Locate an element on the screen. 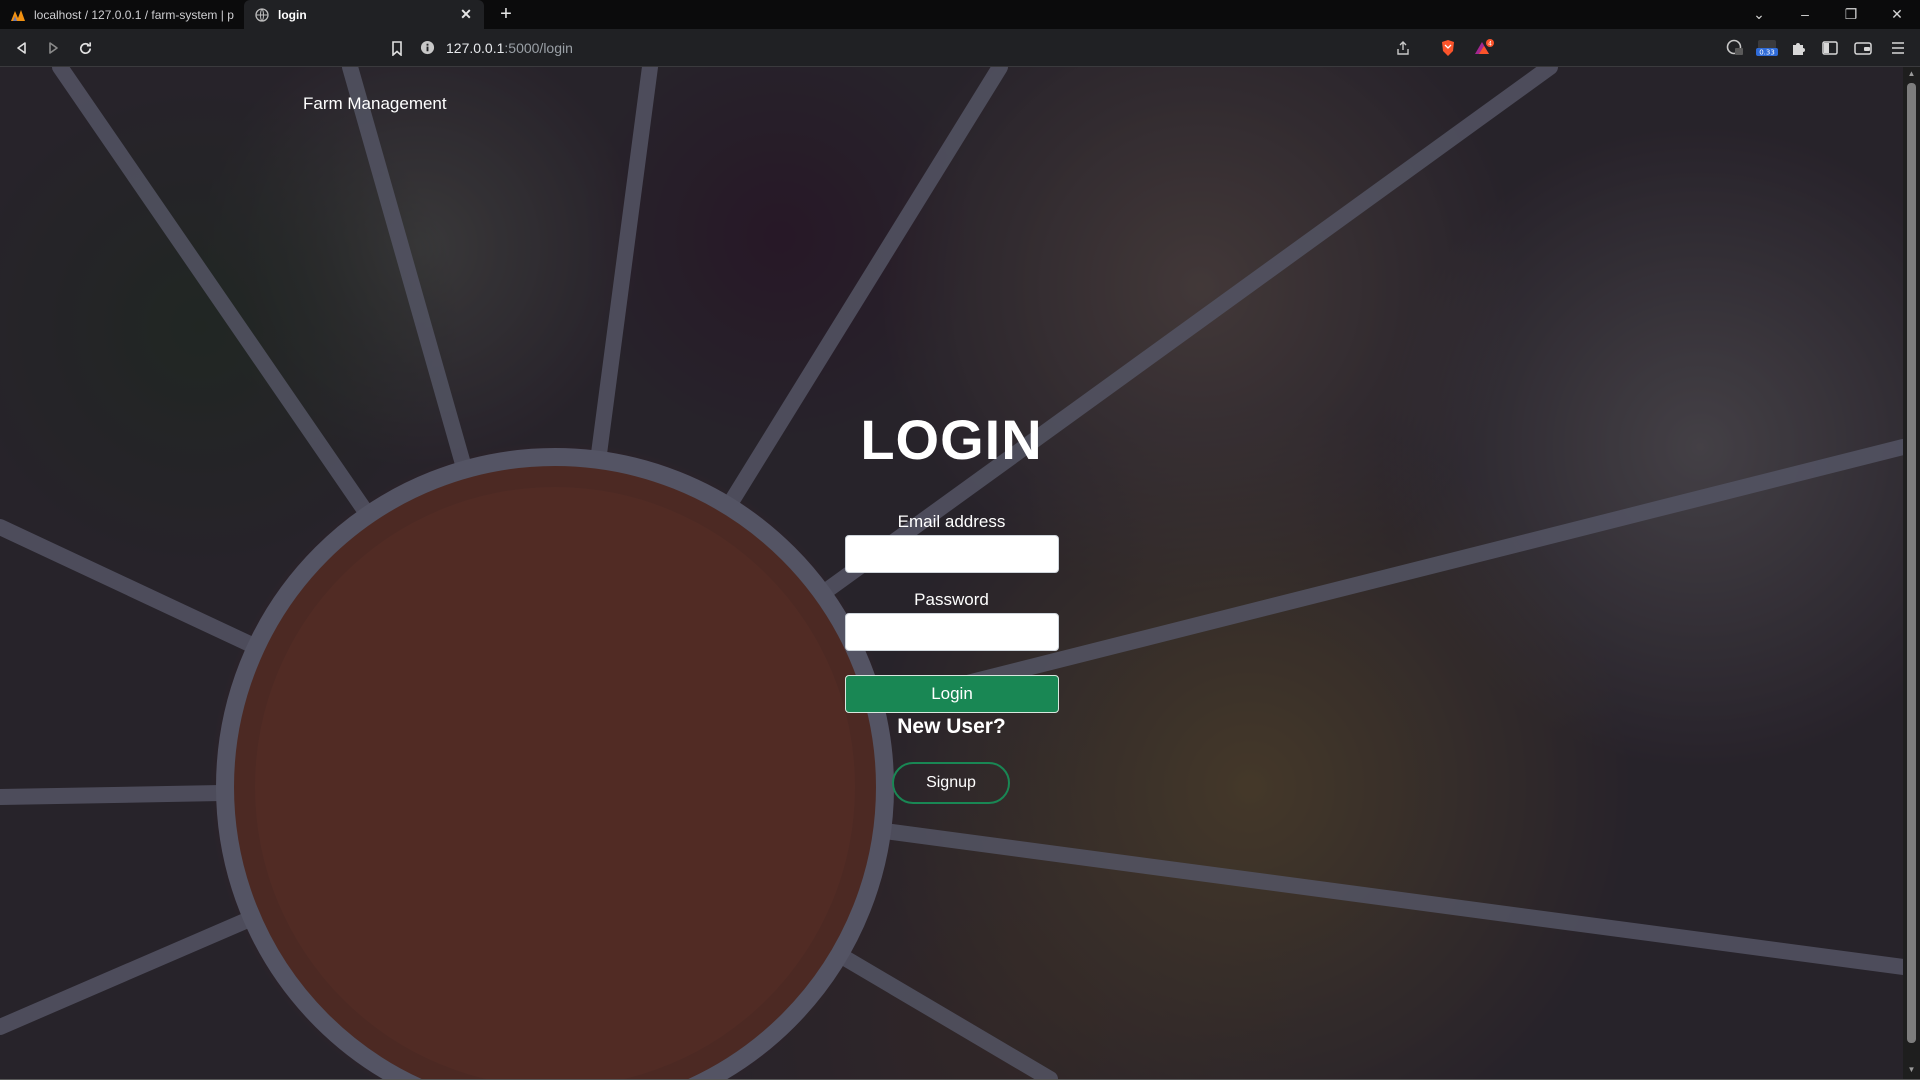 This screenshot has width=1920, height=1080. address-bar: 127.0.0.1:5000/login is located at coordinates (960, 48).